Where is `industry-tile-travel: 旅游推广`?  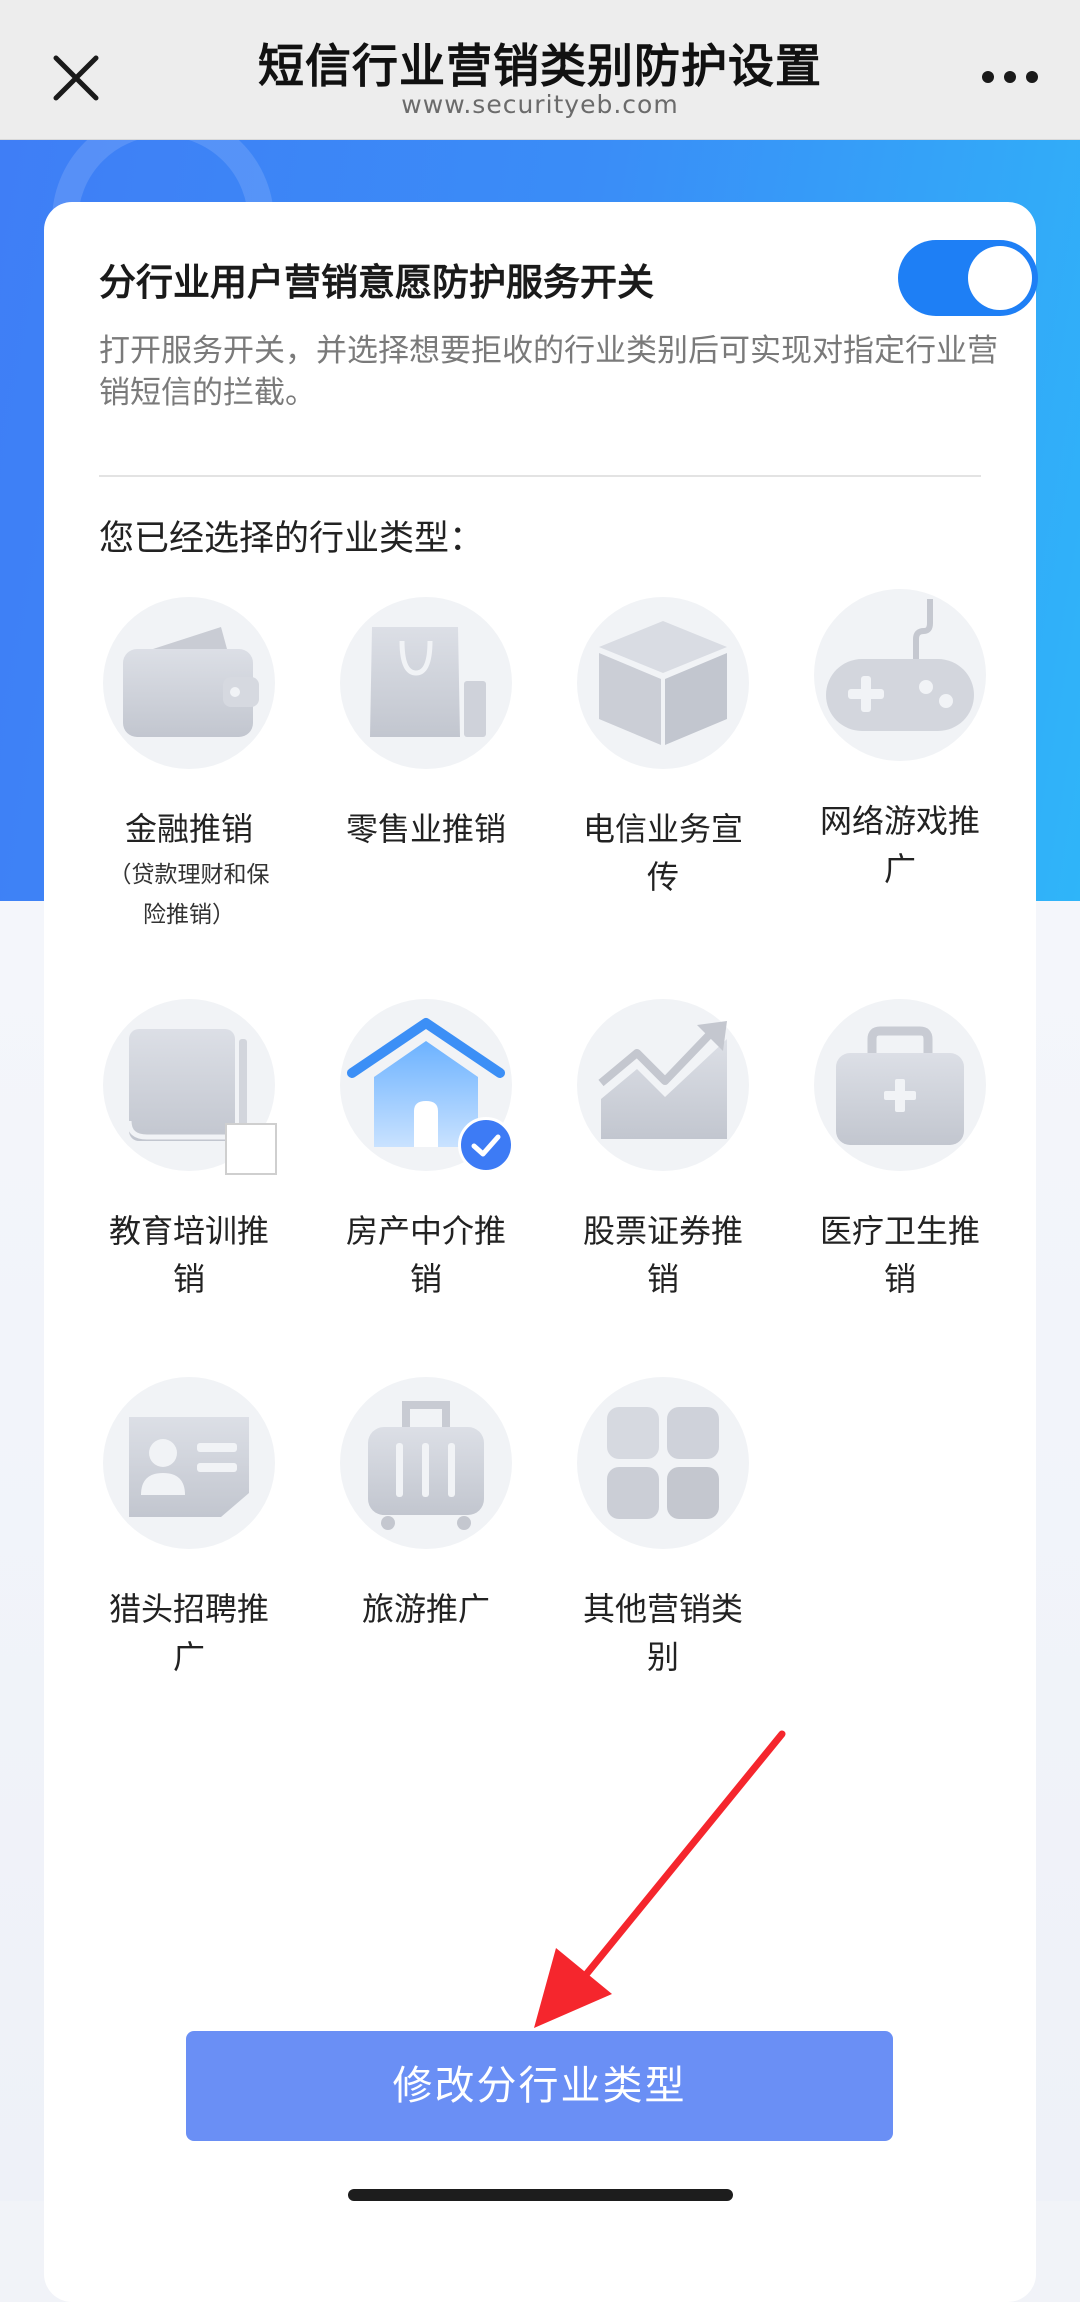 industry-tile-travel: 旅游推广 is located at coordinates (426, 1505).